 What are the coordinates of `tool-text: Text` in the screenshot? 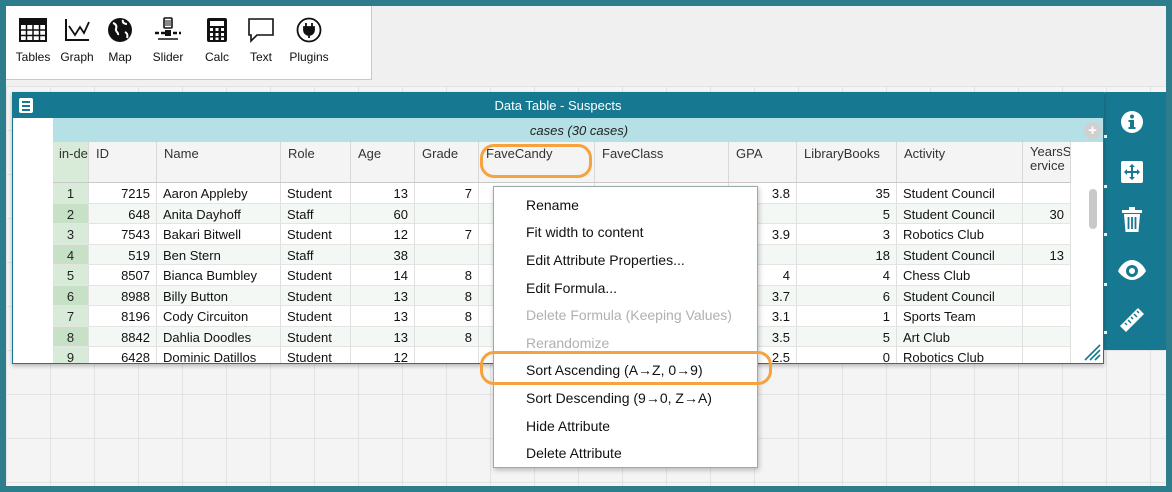 It's located at (261, 45).